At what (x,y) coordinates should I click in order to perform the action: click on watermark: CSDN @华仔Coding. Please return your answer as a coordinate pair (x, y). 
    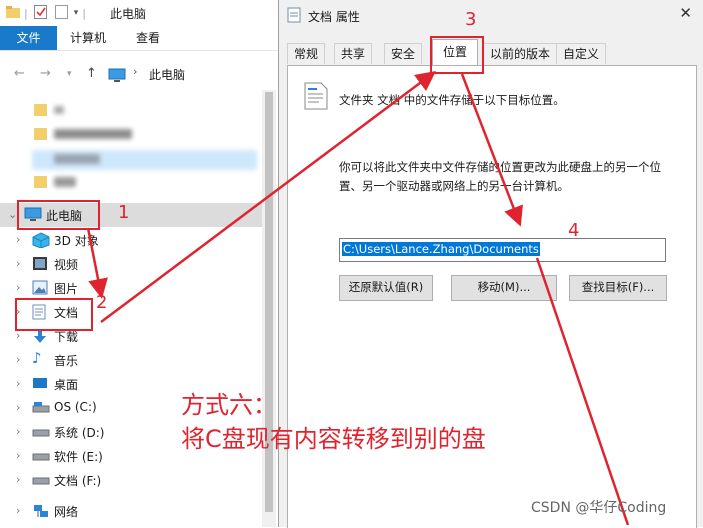
    Looking at the image, I should click on (599, 508).